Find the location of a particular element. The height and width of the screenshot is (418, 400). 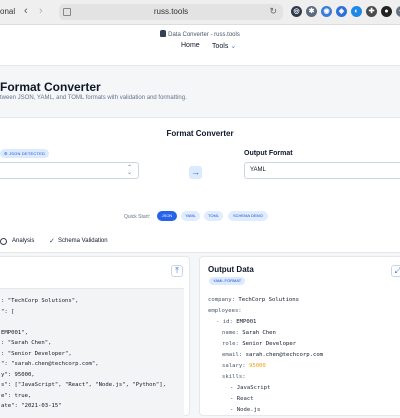

yaml-line: - React is located at coordinates (242, 399).